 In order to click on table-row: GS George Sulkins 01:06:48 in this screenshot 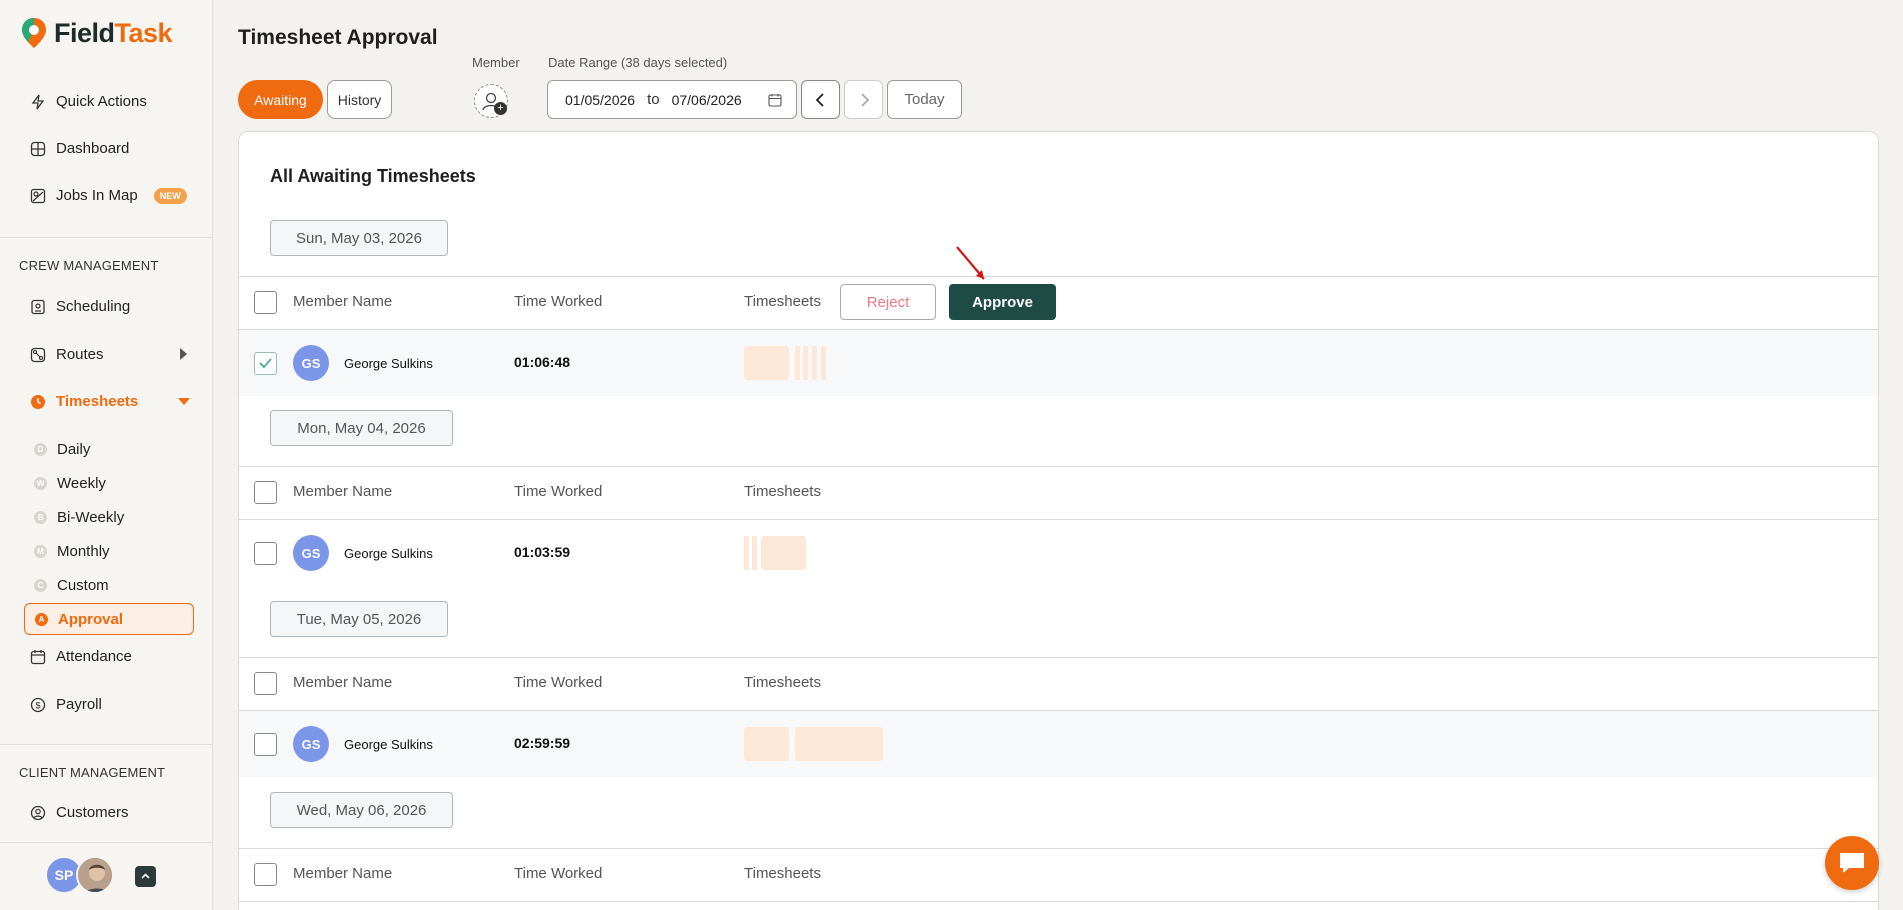, I will do `click(1058, 363)`.